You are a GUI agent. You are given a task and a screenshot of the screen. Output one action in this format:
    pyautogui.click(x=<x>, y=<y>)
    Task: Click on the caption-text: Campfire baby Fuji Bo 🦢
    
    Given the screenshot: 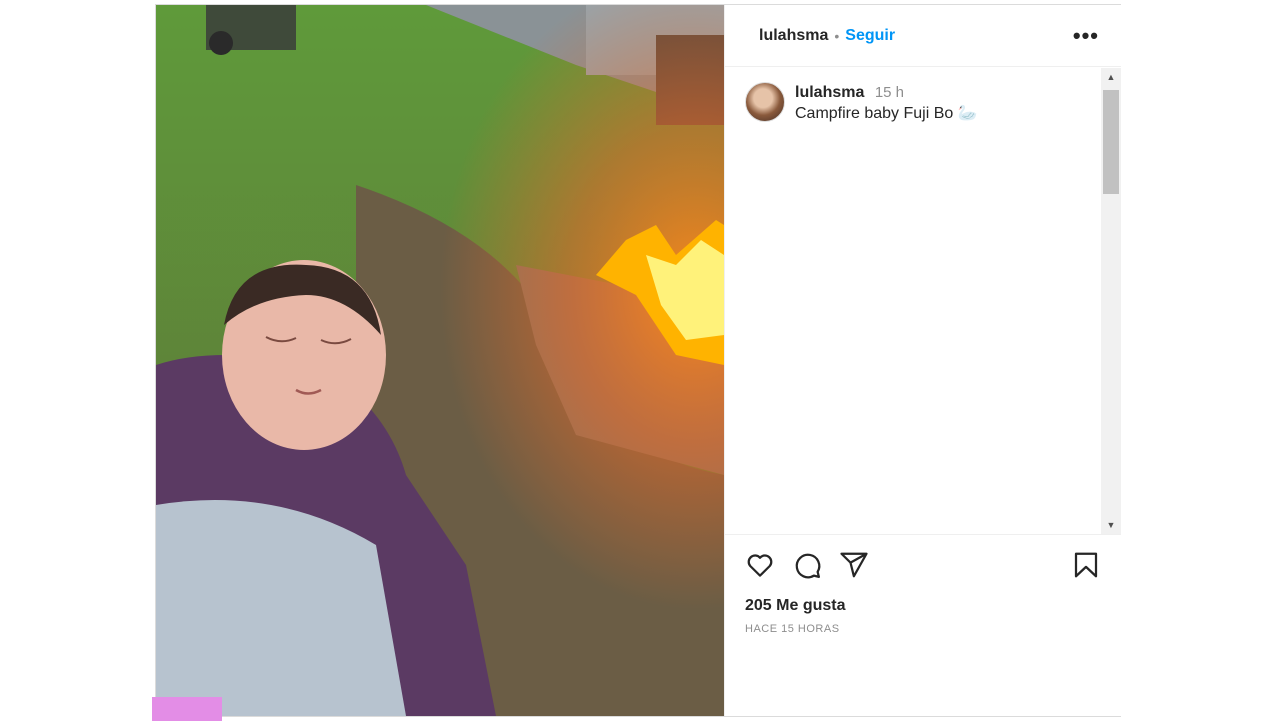 What is the action you would take?
    pyautogui.click(x=886, y=113)
    